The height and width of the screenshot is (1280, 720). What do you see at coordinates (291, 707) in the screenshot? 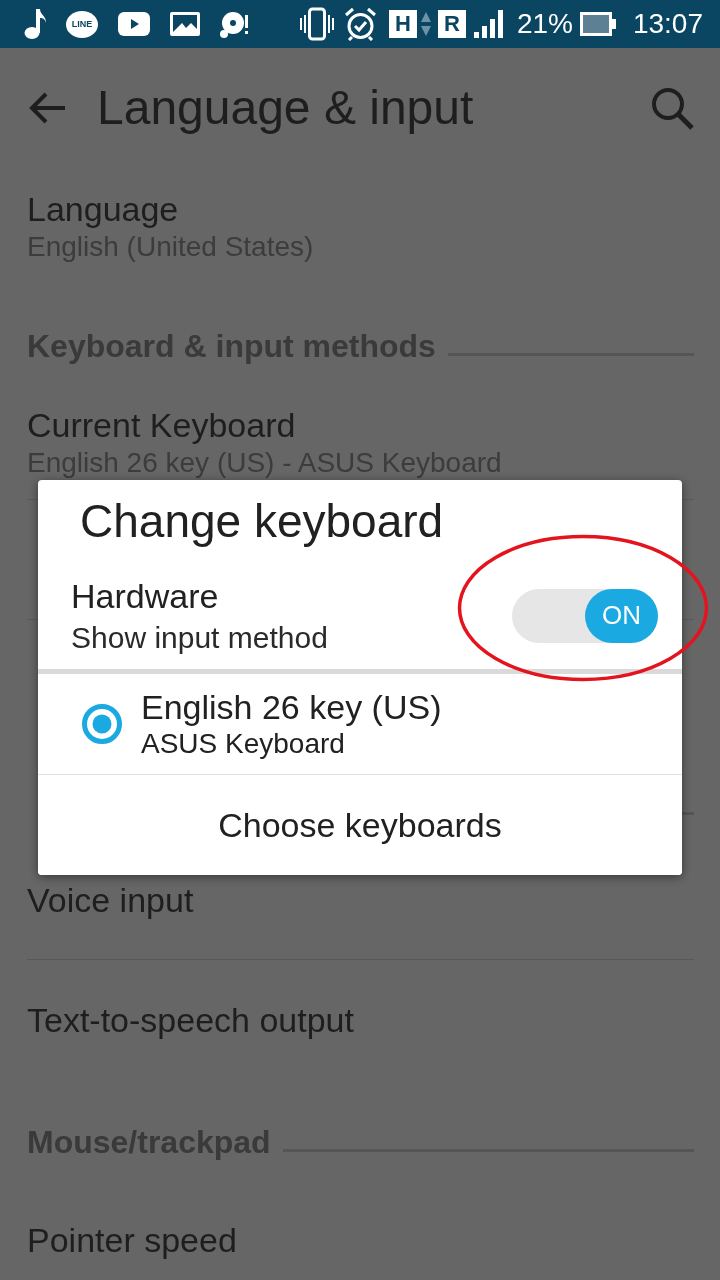
I see `keyboard-name: English 26 key (US)` at bounding box center [291, 707].